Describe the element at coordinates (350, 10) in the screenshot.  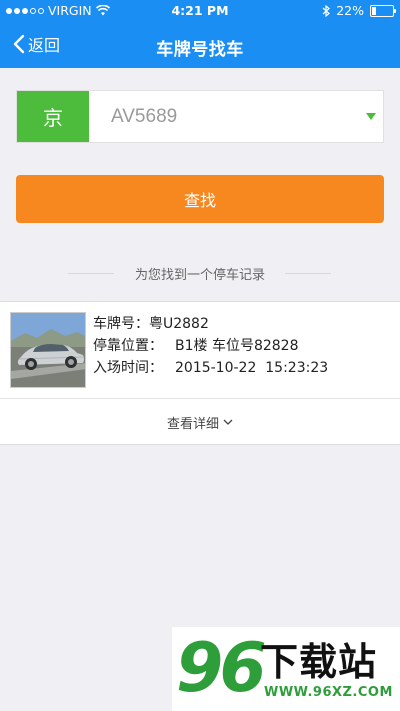
I see `battery-percent: 22%` at that location.